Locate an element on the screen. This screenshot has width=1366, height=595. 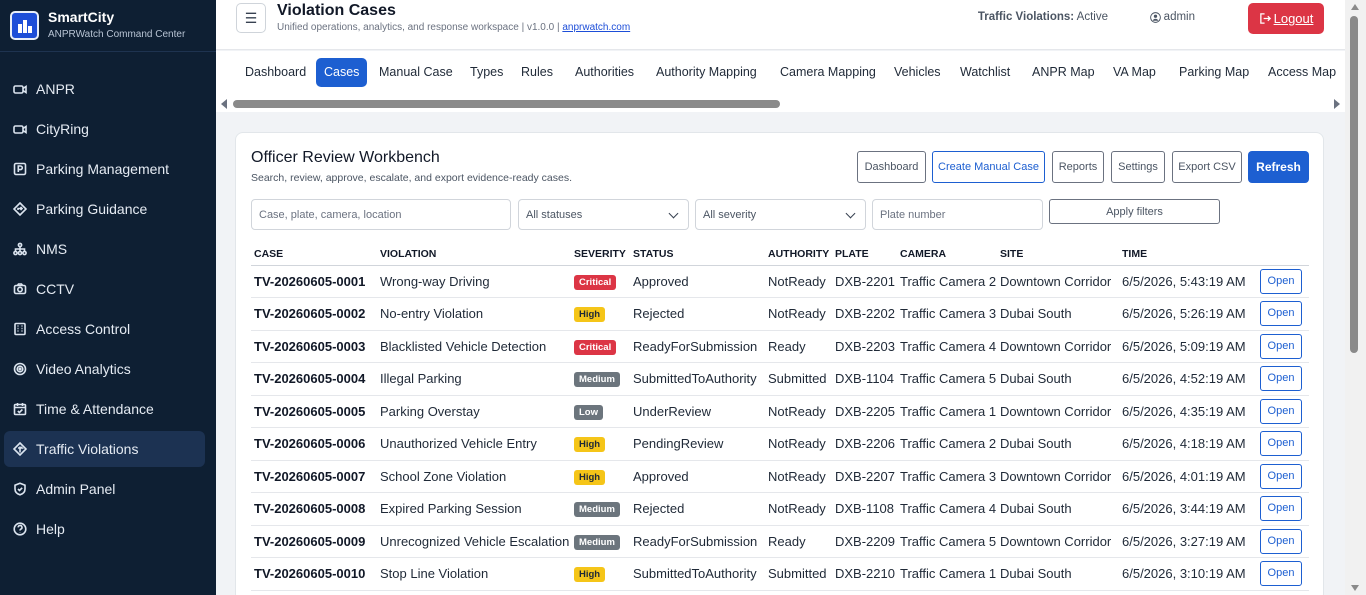
camera-cell: Traffic Camera 5 is located at coordinates (947, 379).